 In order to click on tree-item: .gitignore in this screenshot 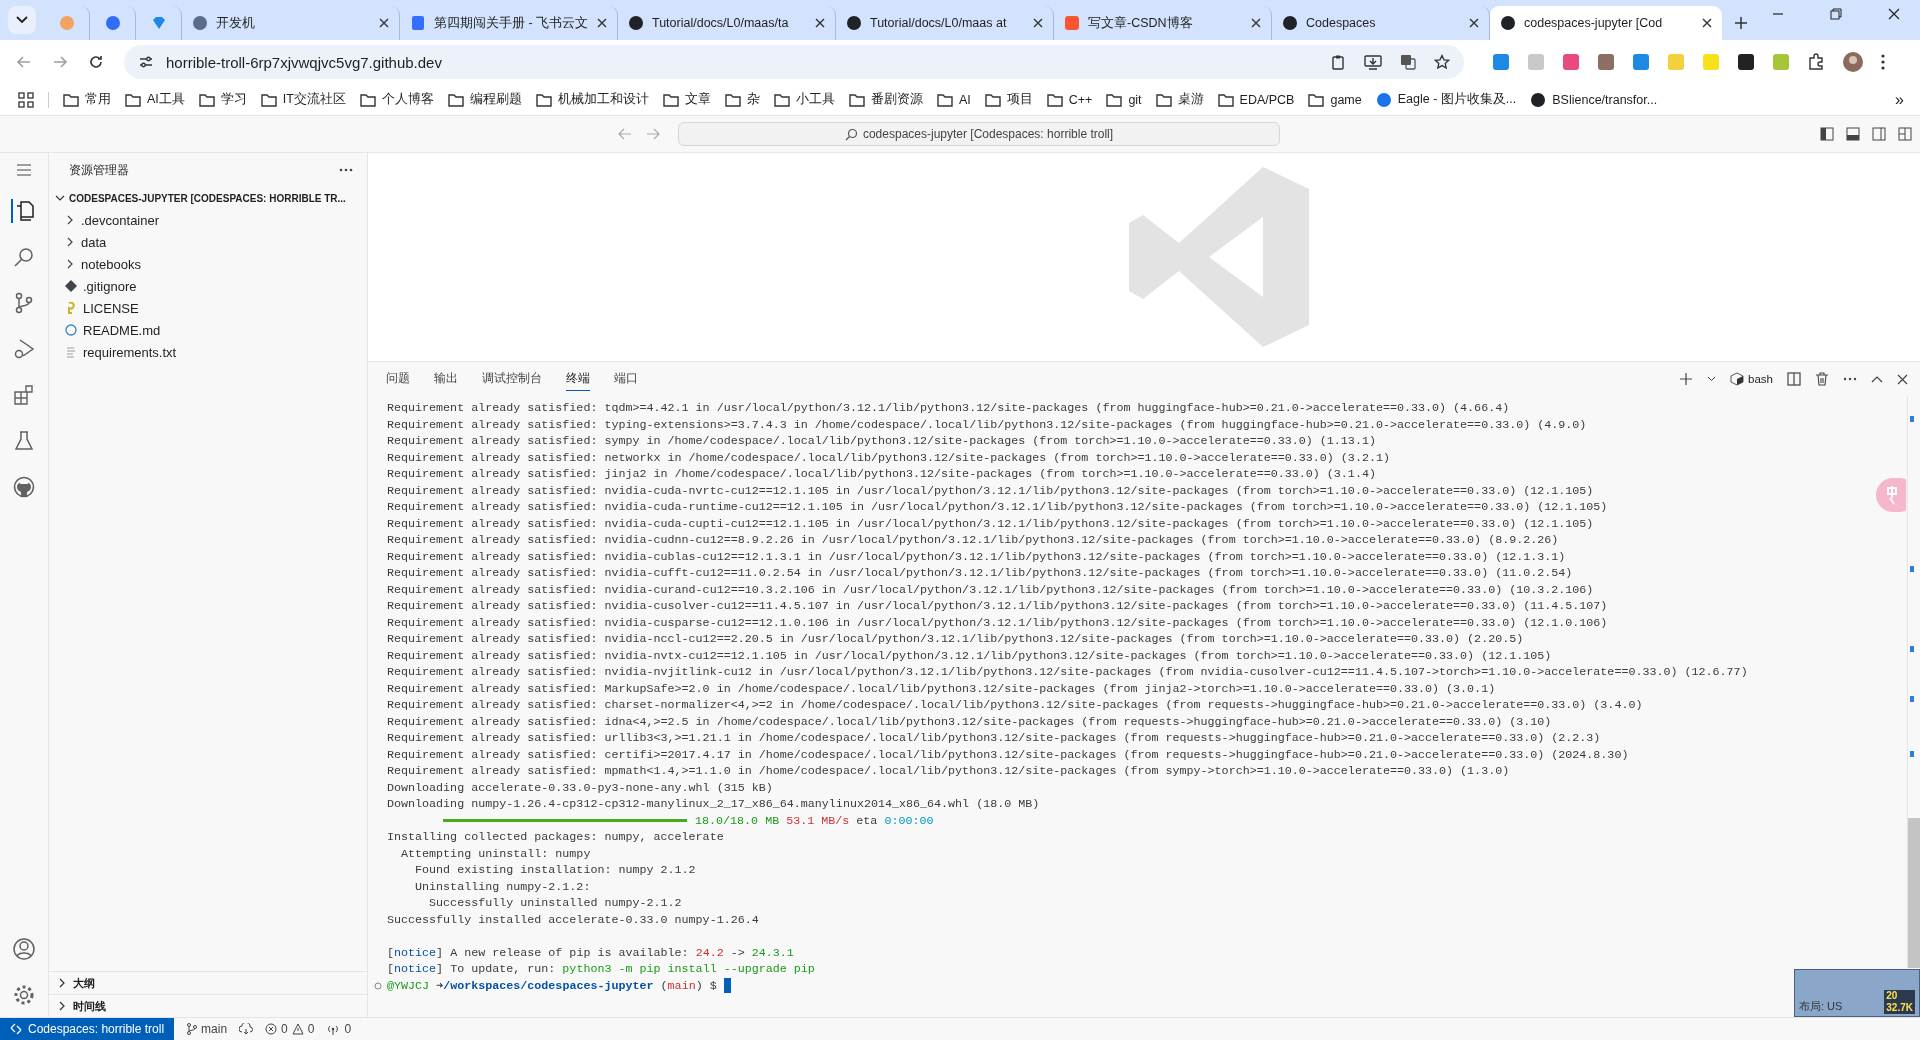, I will do `click(208, 286)`.